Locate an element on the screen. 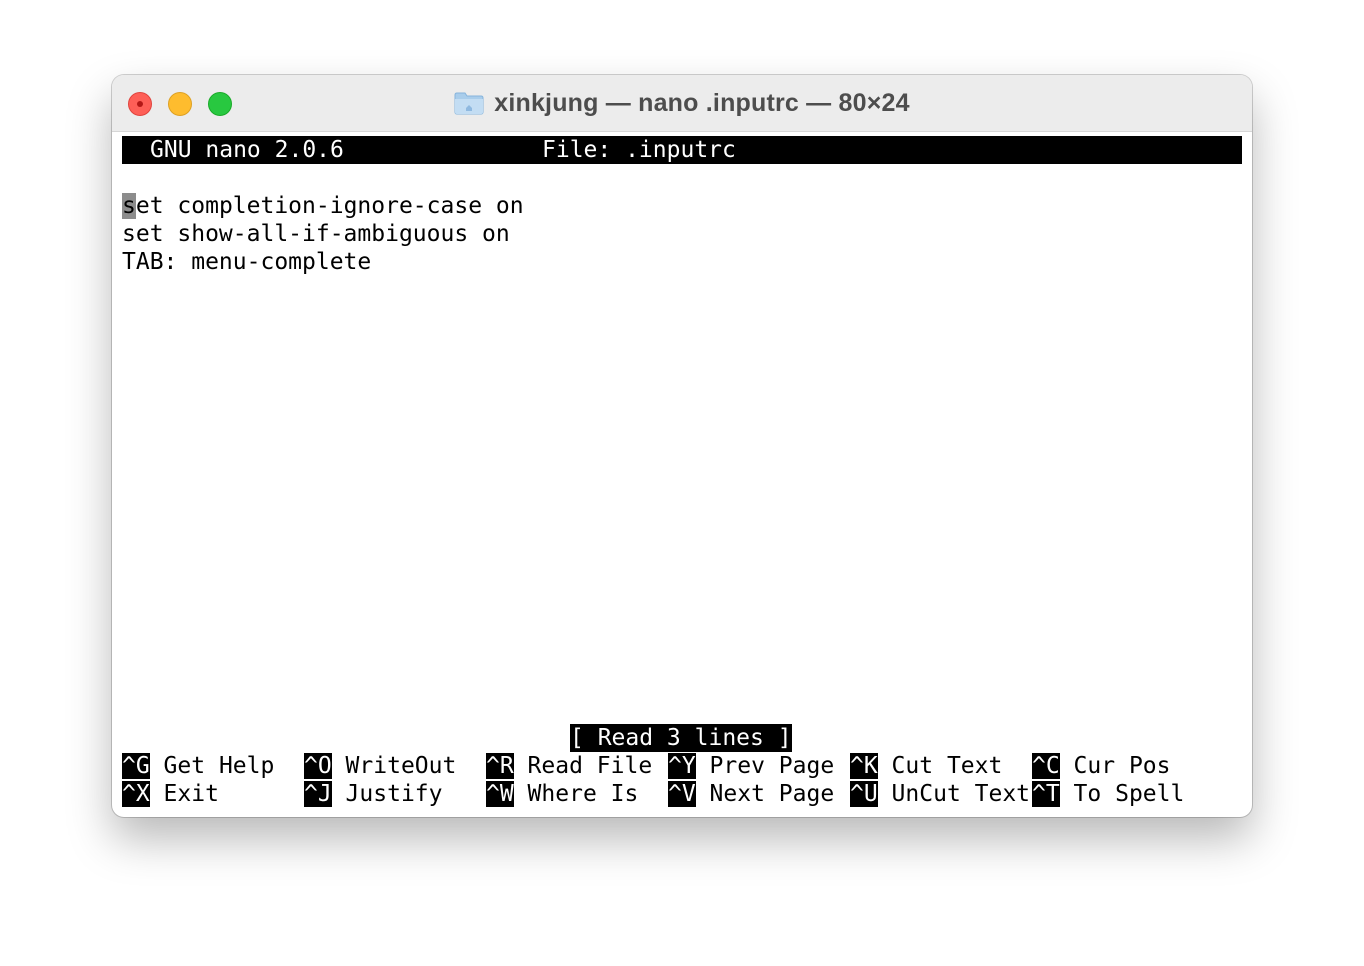 This screenshot has width=1364, height=966. shortcut-next-page: ^V Next Page is located at coordinates (751, 794).